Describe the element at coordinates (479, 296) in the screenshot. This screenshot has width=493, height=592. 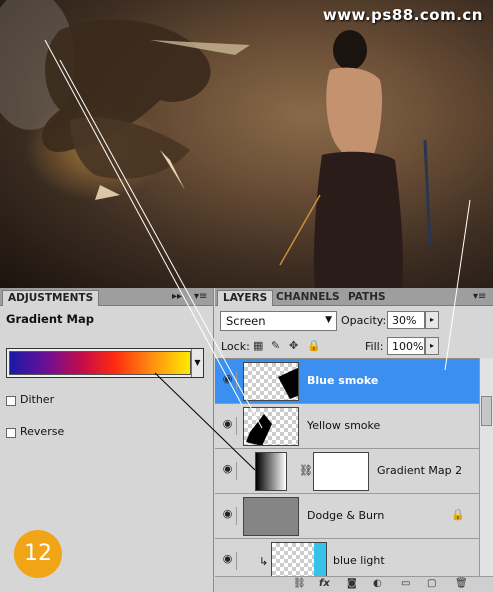
I see `layers-panel-menu-icon: ▾≡` at that location.